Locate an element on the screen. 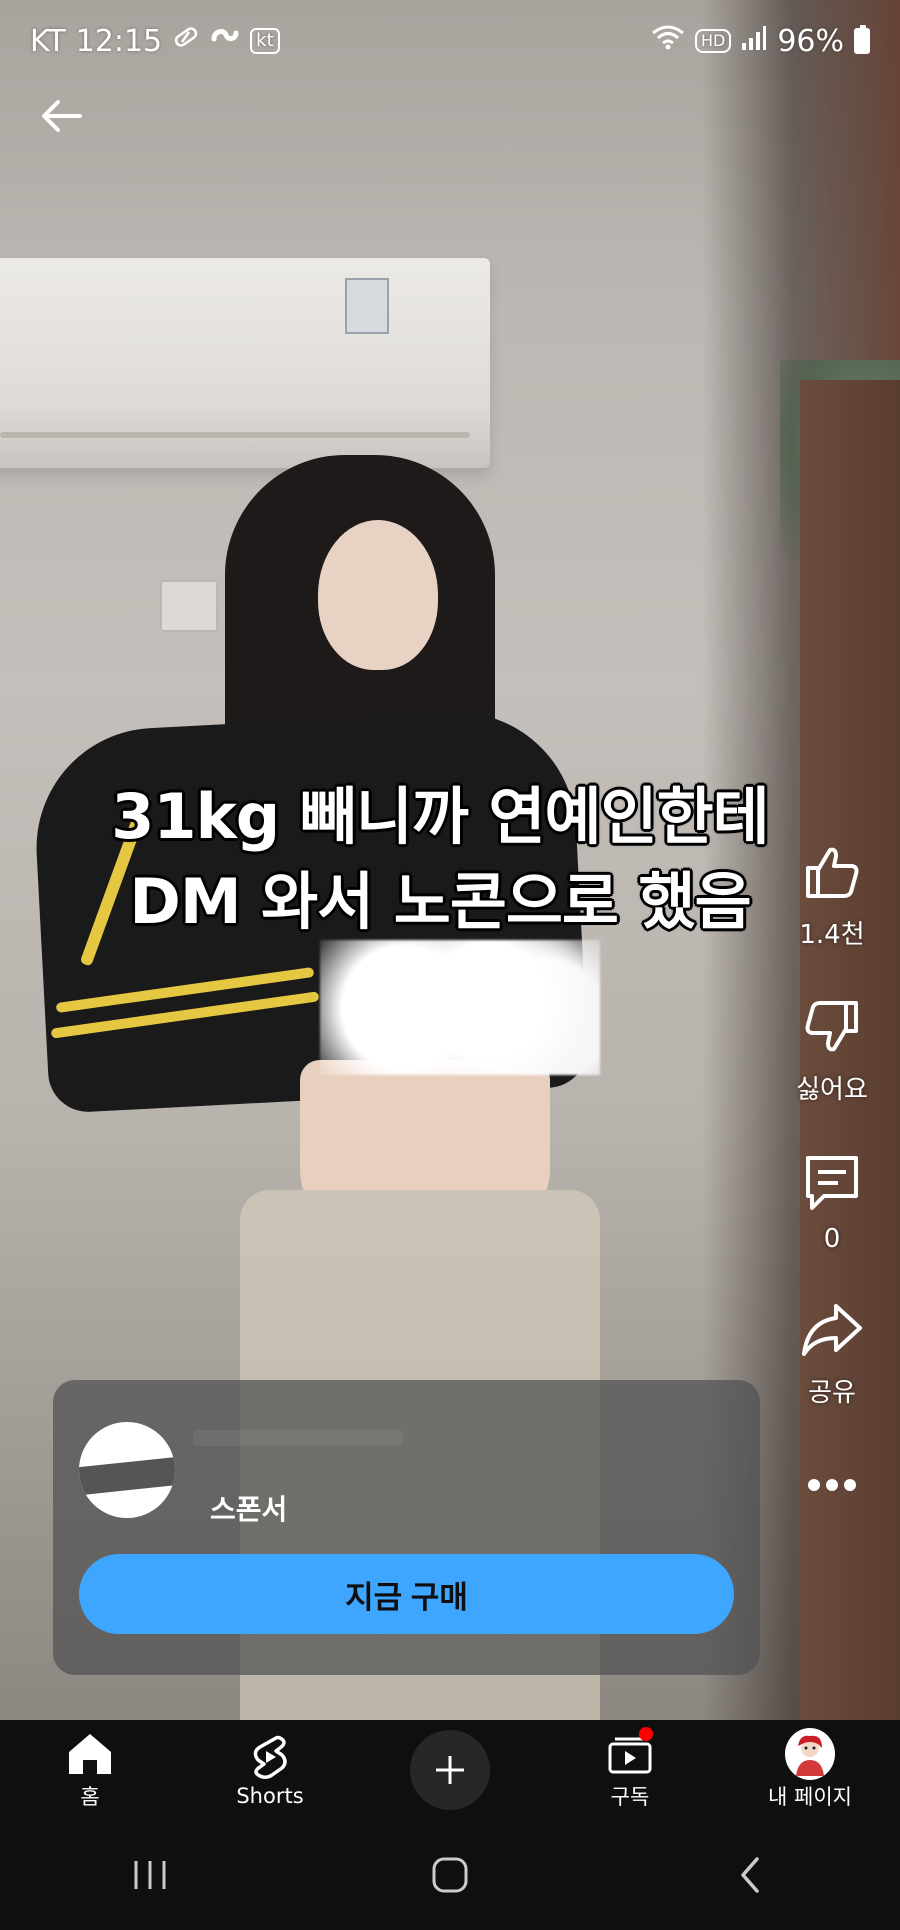 The width and height of the screenshot is (900, 1930). more-button is located at coordinates (832, 1485).